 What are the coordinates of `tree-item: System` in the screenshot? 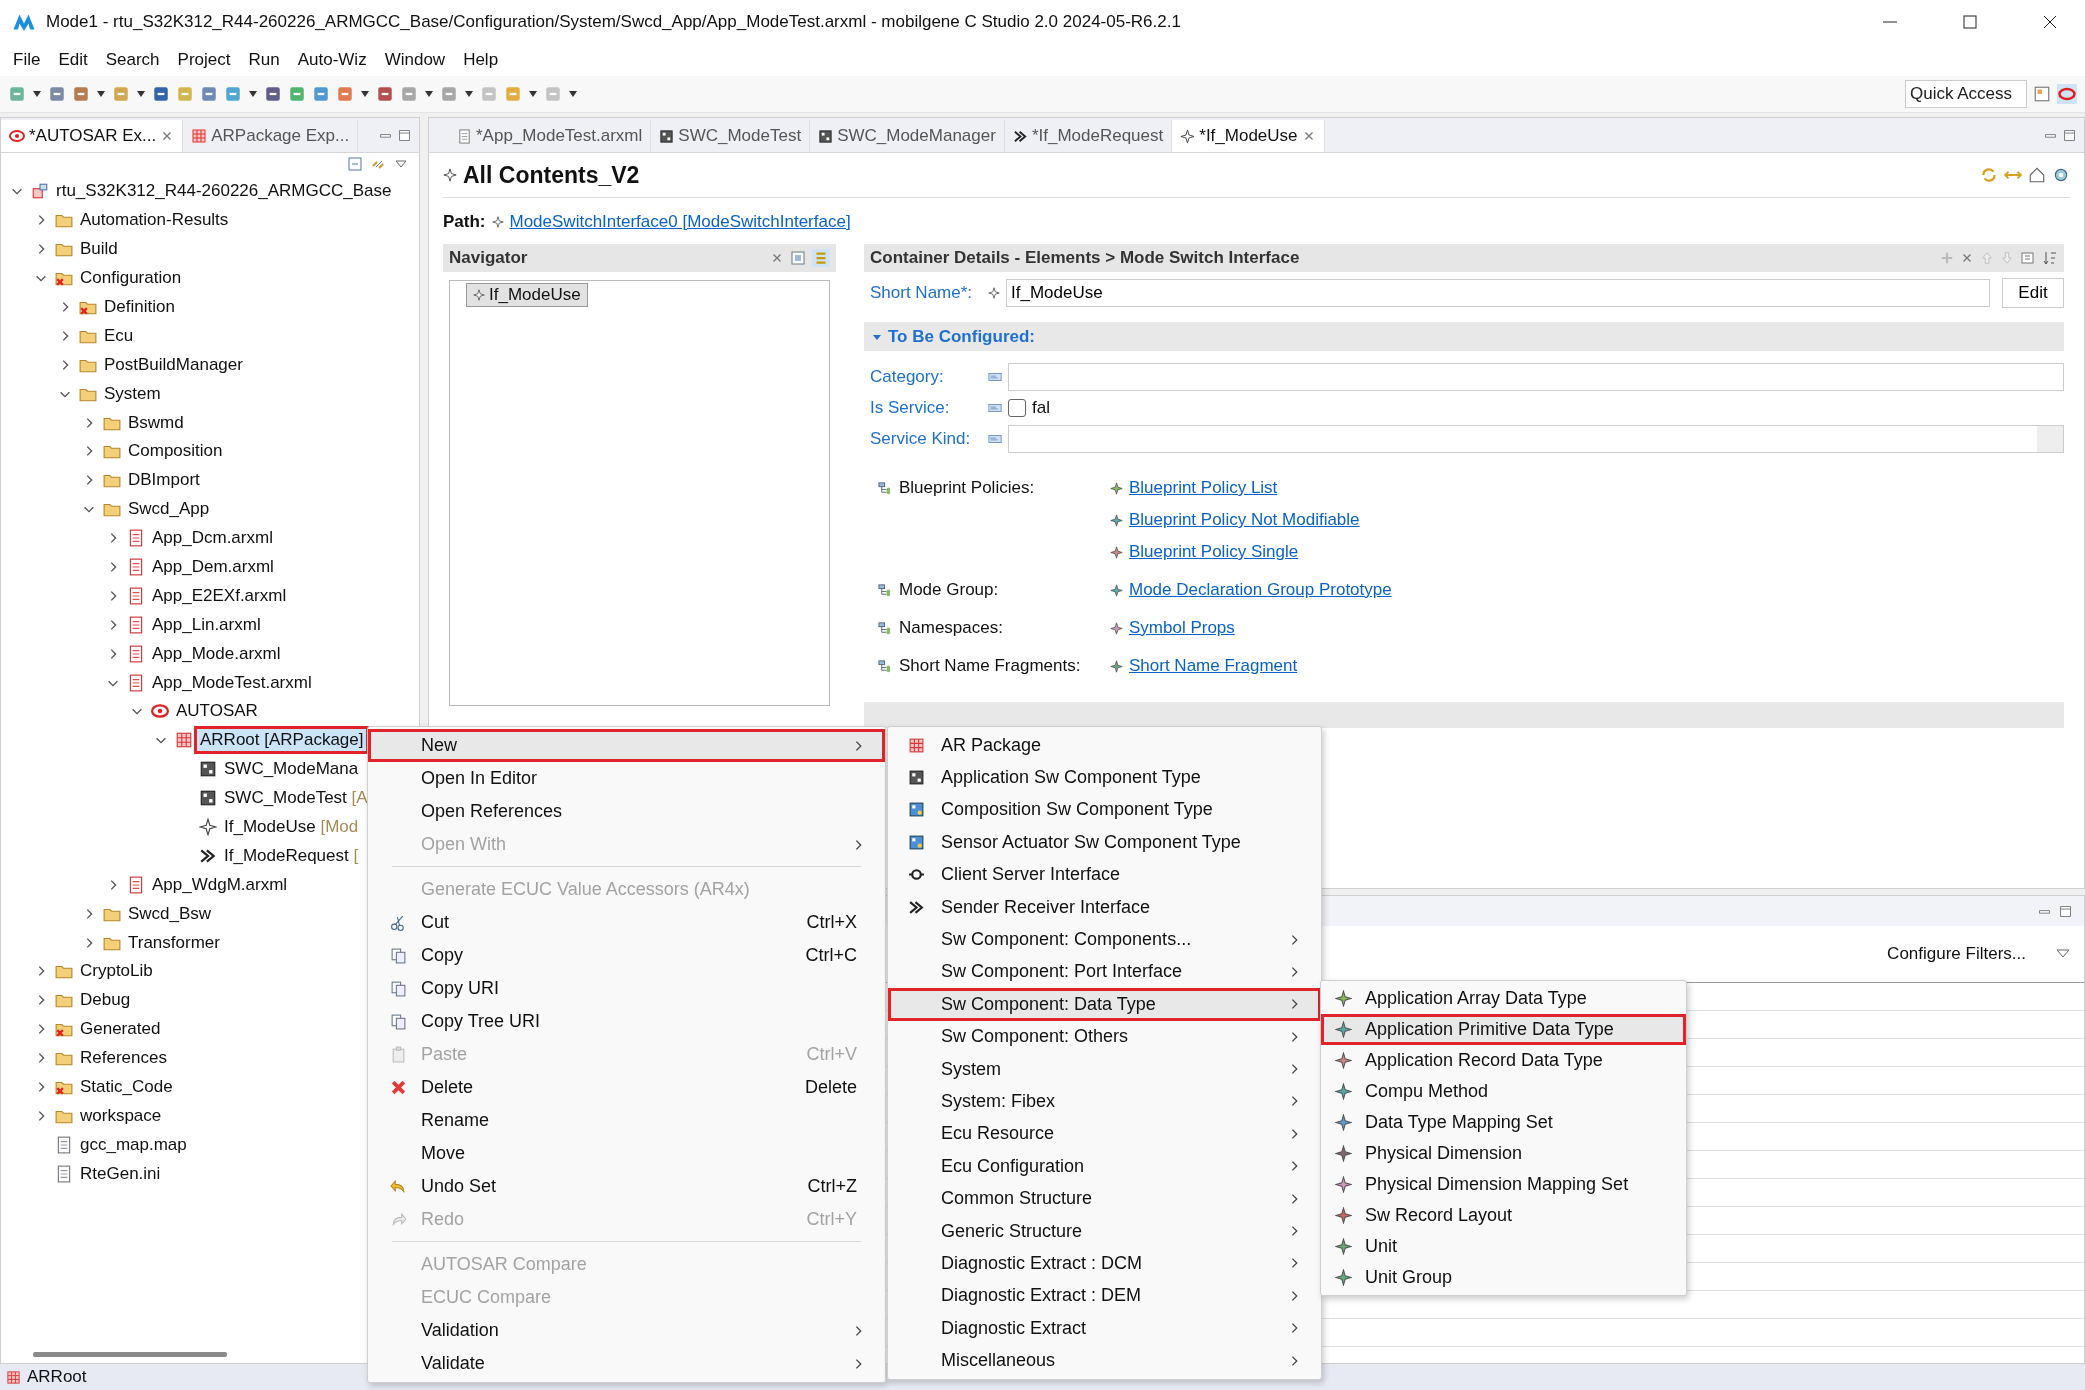 It's located at (132, 393).